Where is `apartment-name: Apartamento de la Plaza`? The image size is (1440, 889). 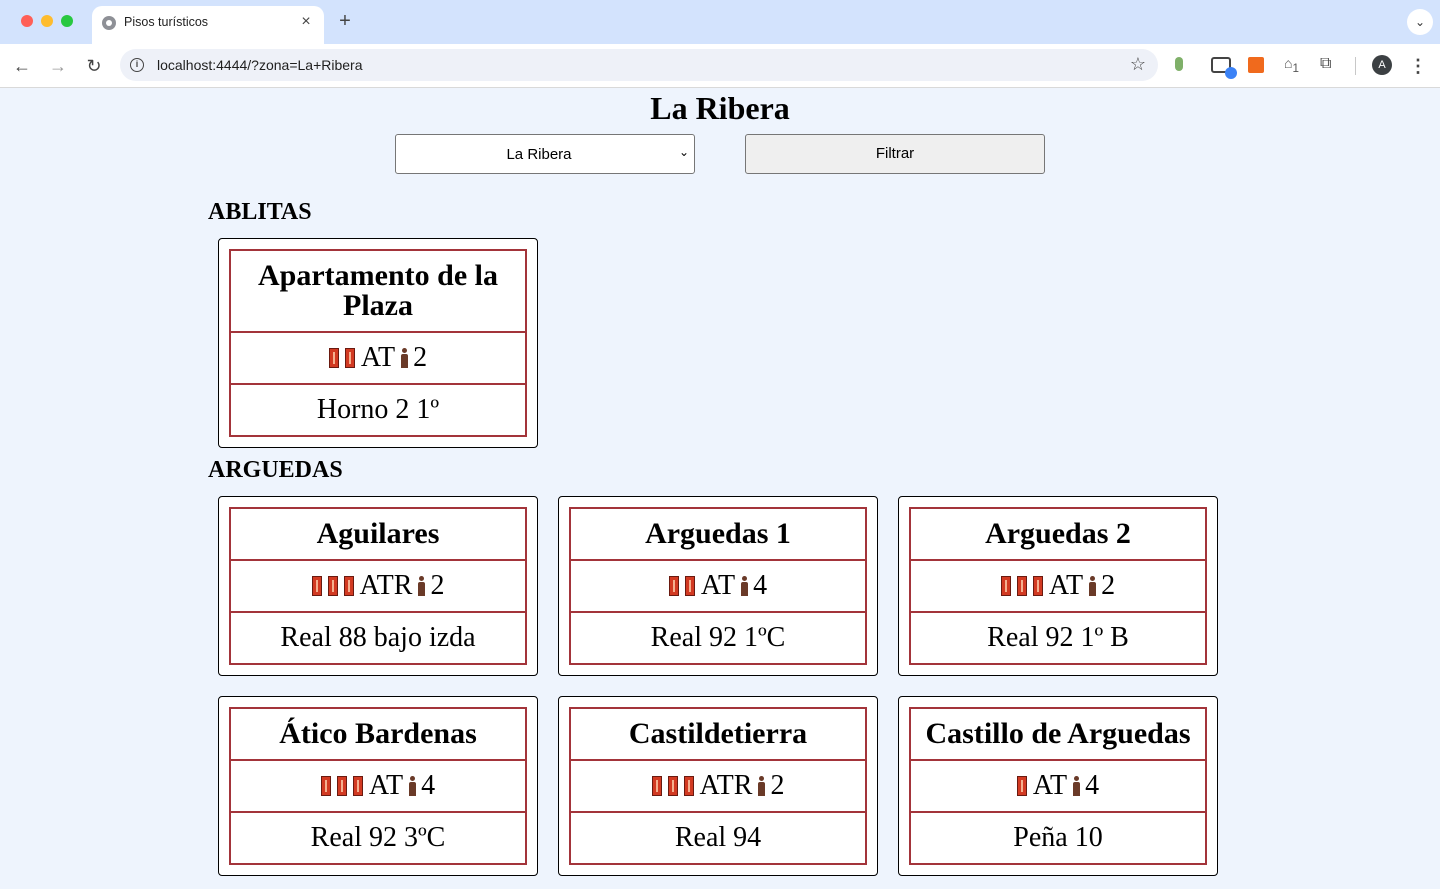
apartment-name: Apartamento de la Plaza is located at coordinates (378, 291).